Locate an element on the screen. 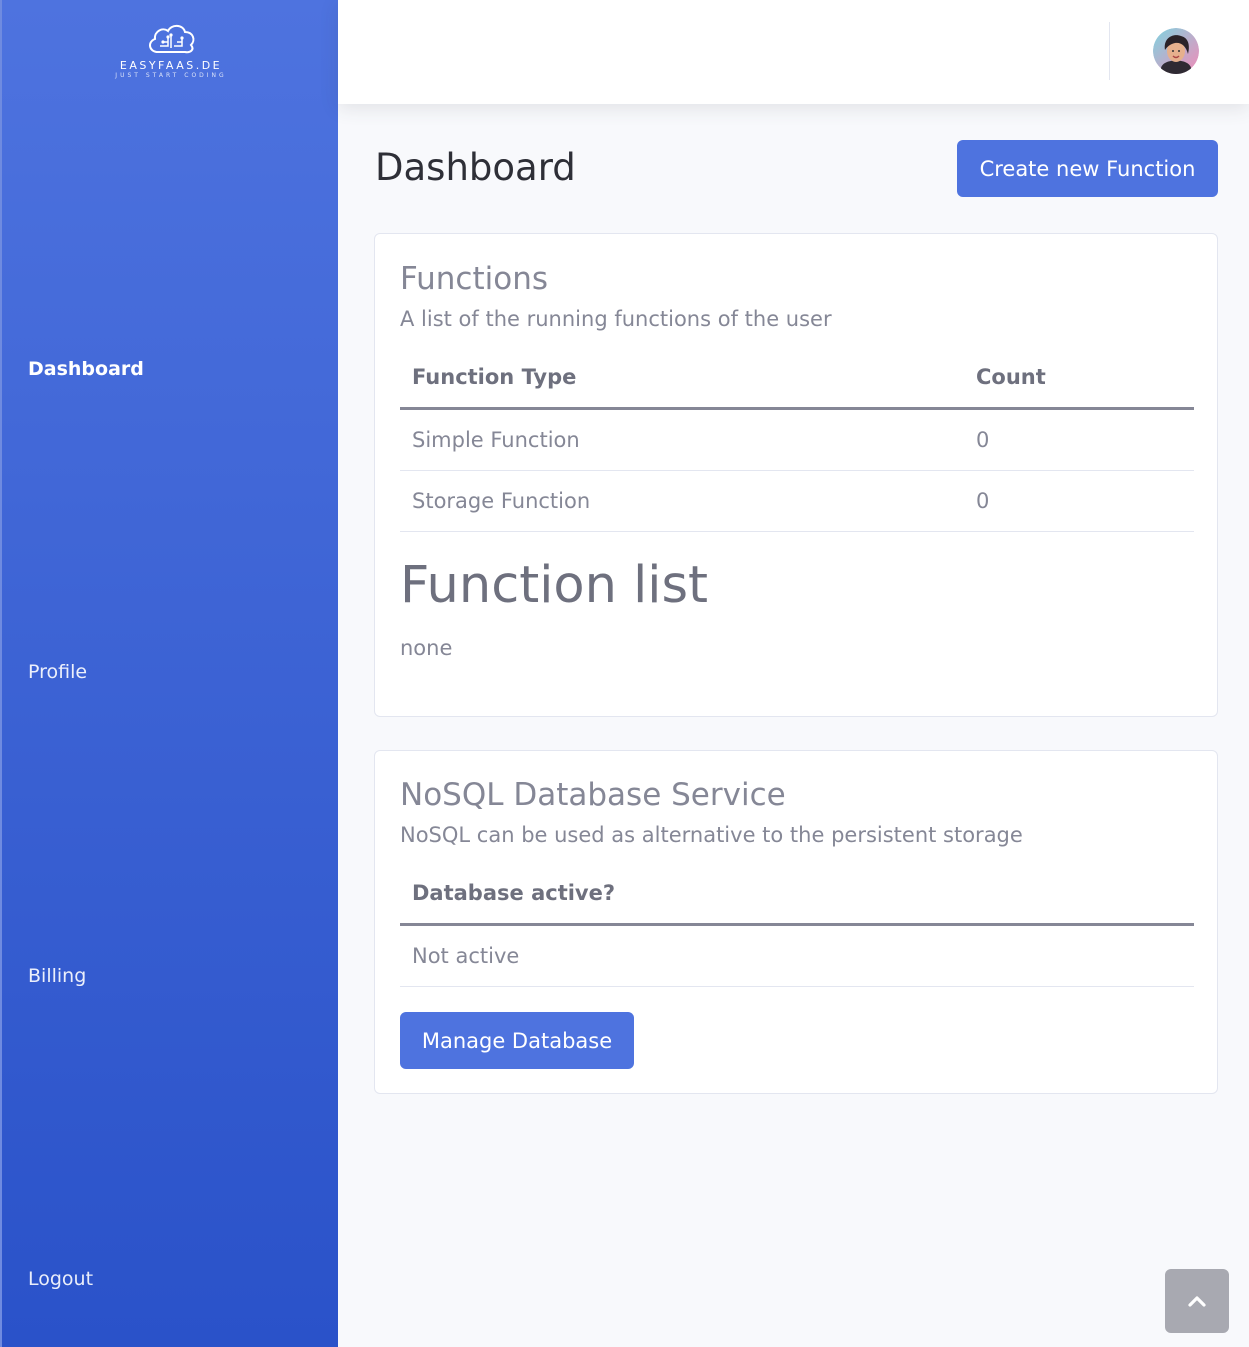 The image size is (1249, 1347). column-header-count: Count is located at coordinates (1079, 378).